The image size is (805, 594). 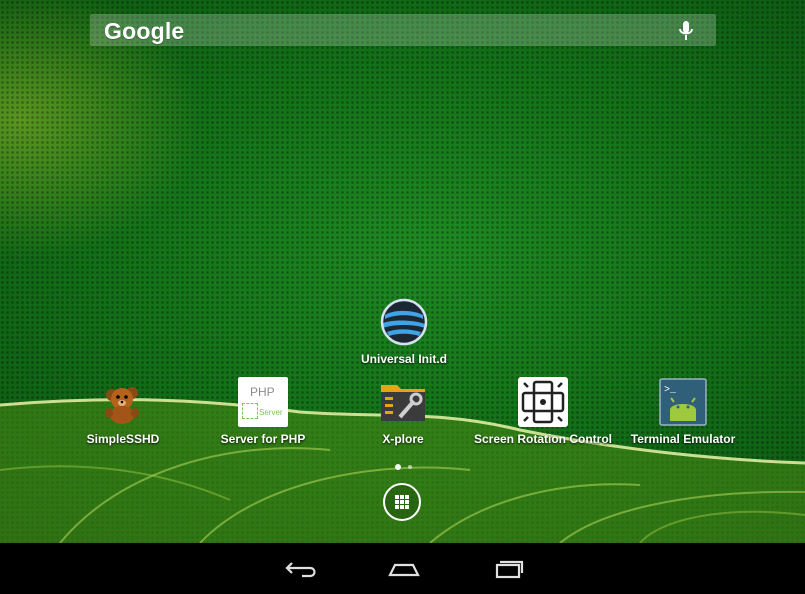 What do you see at coordinates (543, 402) in the screenshot?
I see `screen-rotation-icon` at bounding box center [543, 402].